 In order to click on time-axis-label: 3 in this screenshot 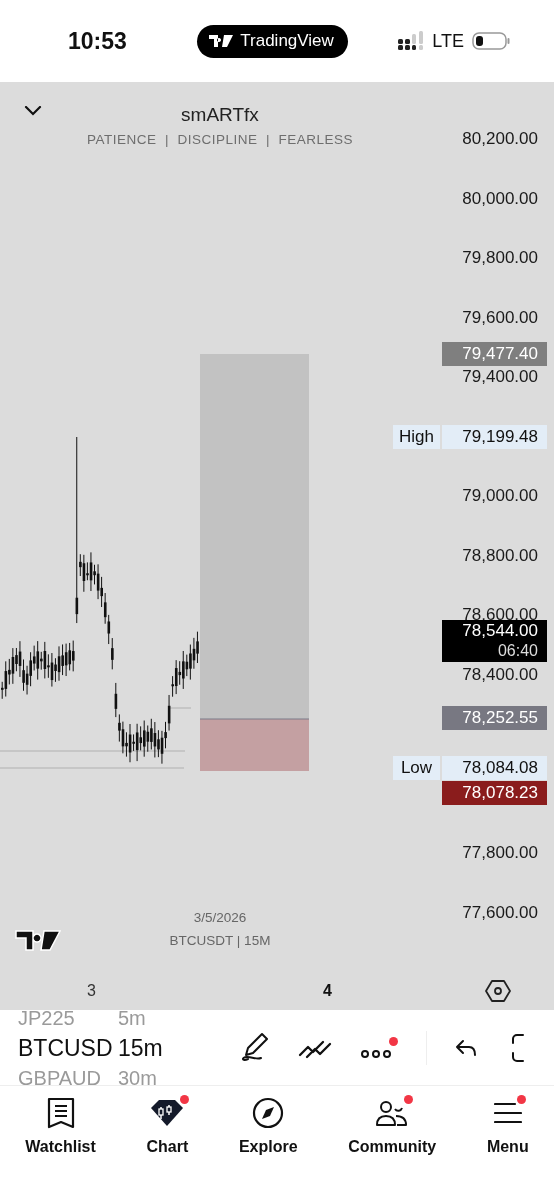, I will do `click(91, 991)`.